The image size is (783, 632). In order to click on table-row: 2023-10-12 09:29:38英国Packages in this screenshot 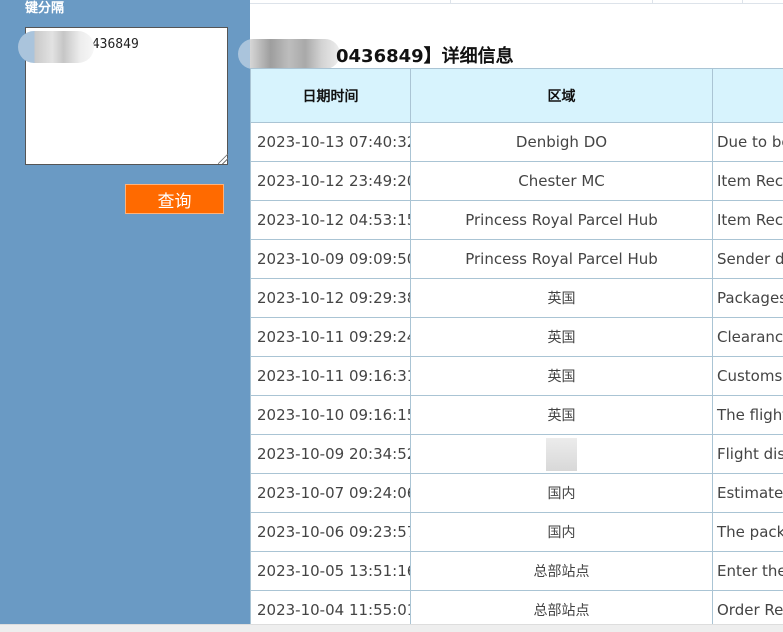, I will do `click(517, 298)`.